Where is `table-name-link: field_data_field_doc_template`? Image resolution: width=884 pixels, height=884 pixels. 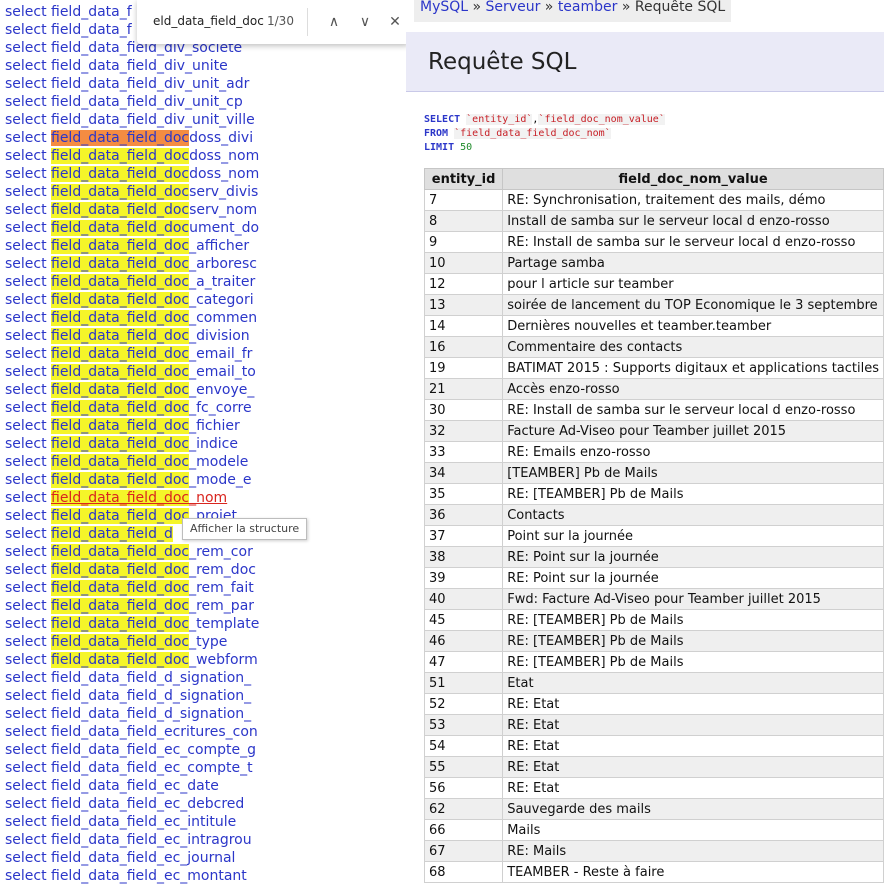
table-name-link: field_data_field_doc_template is located at coordinates (160, 624).